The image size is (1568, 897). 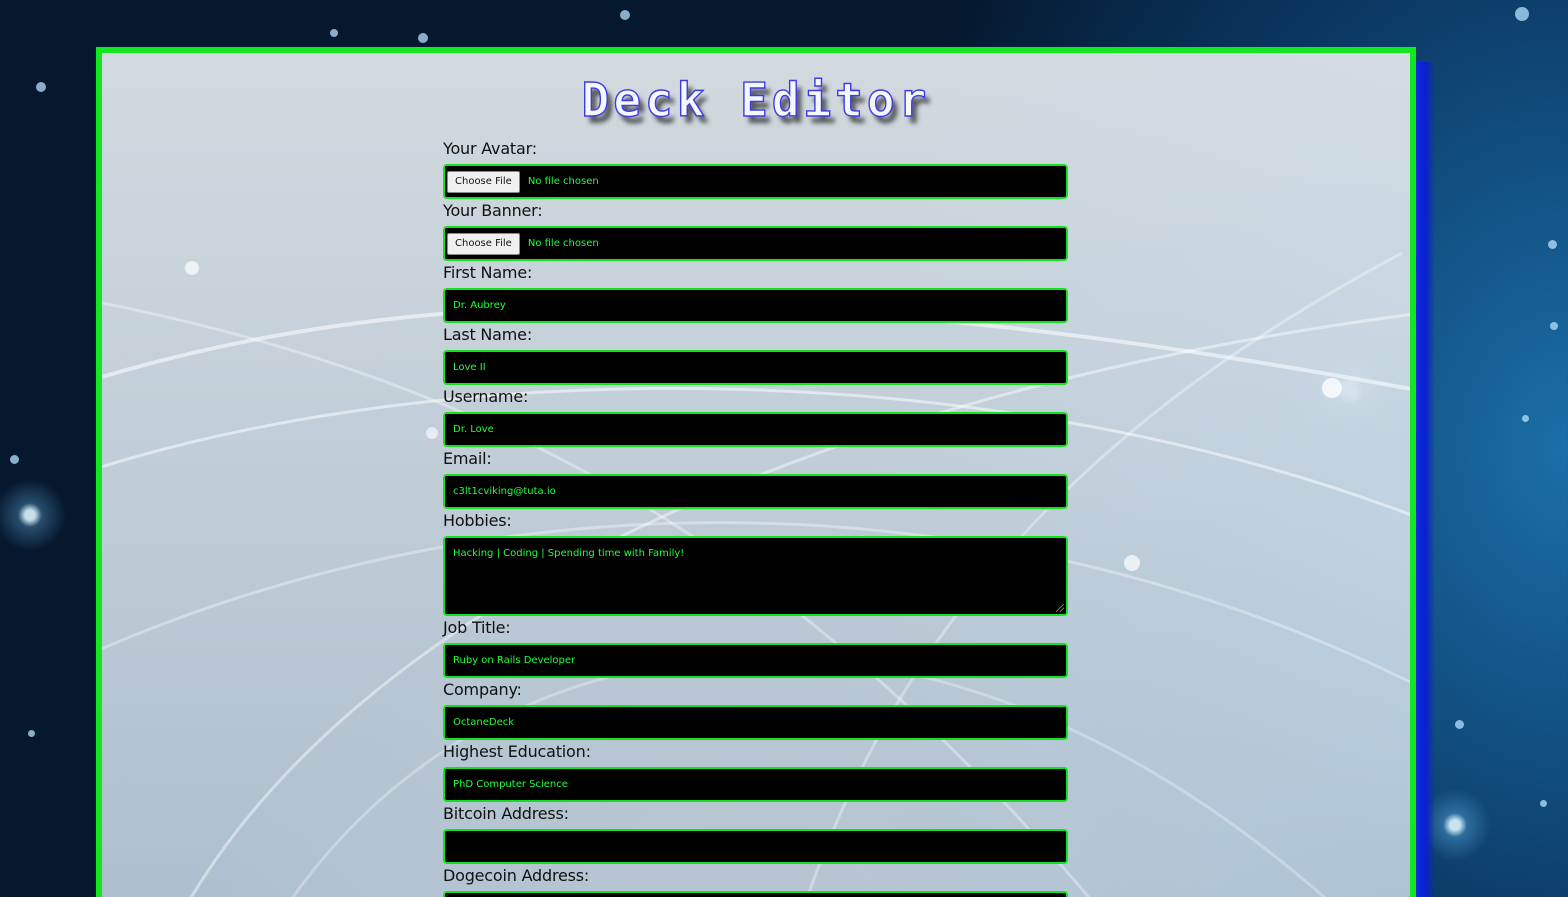 I want to click on bitcoin-label: Bitcoin Address:, so click(x=506, y=813).